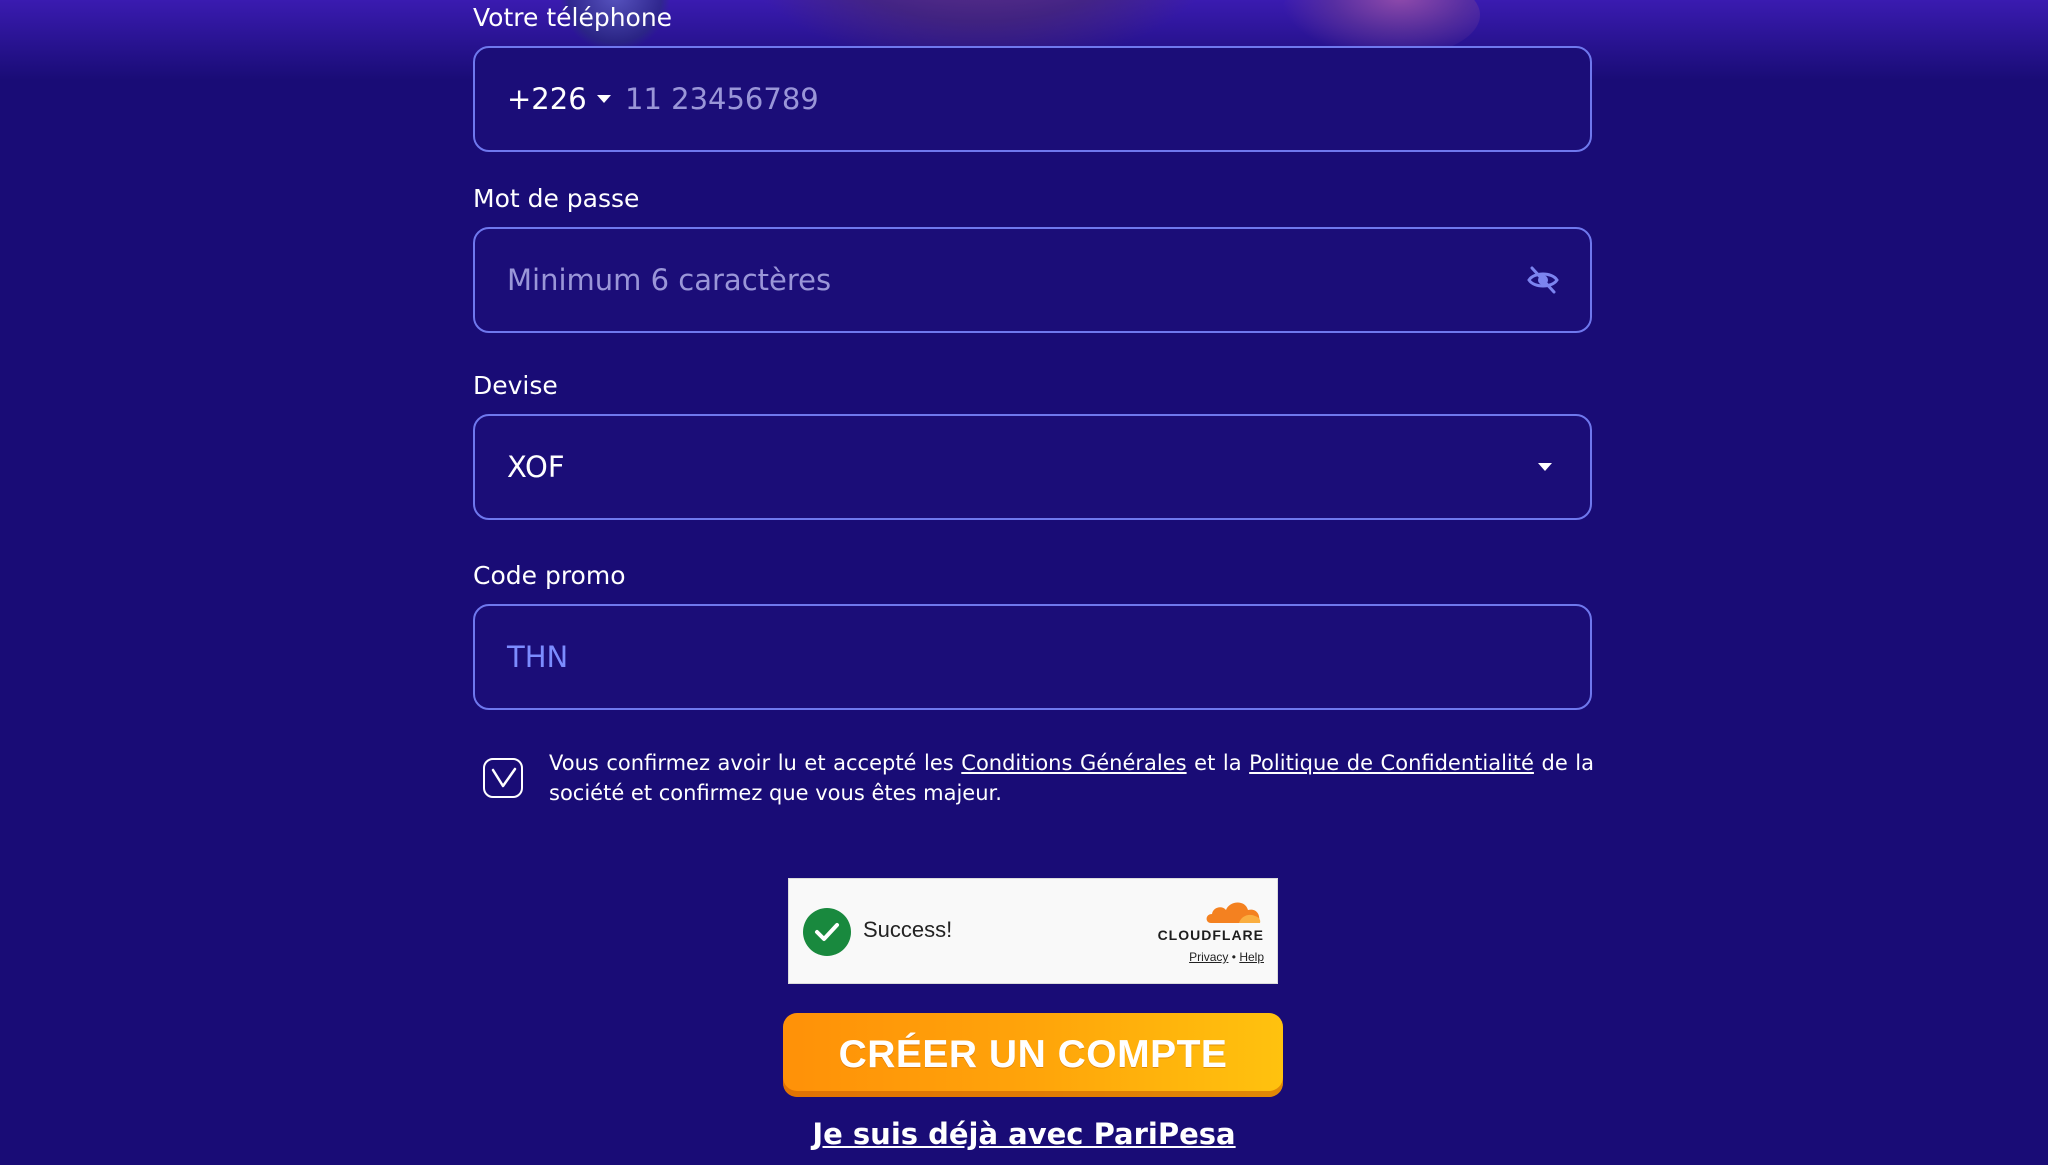 The width and height of the screenshot is (2048, 1165). Describe the element at coordinates (1033, 931) in the screenshot. I see `cloudflare-captcha: Success! CLOUDFLARE Privacy • Help` at that location.